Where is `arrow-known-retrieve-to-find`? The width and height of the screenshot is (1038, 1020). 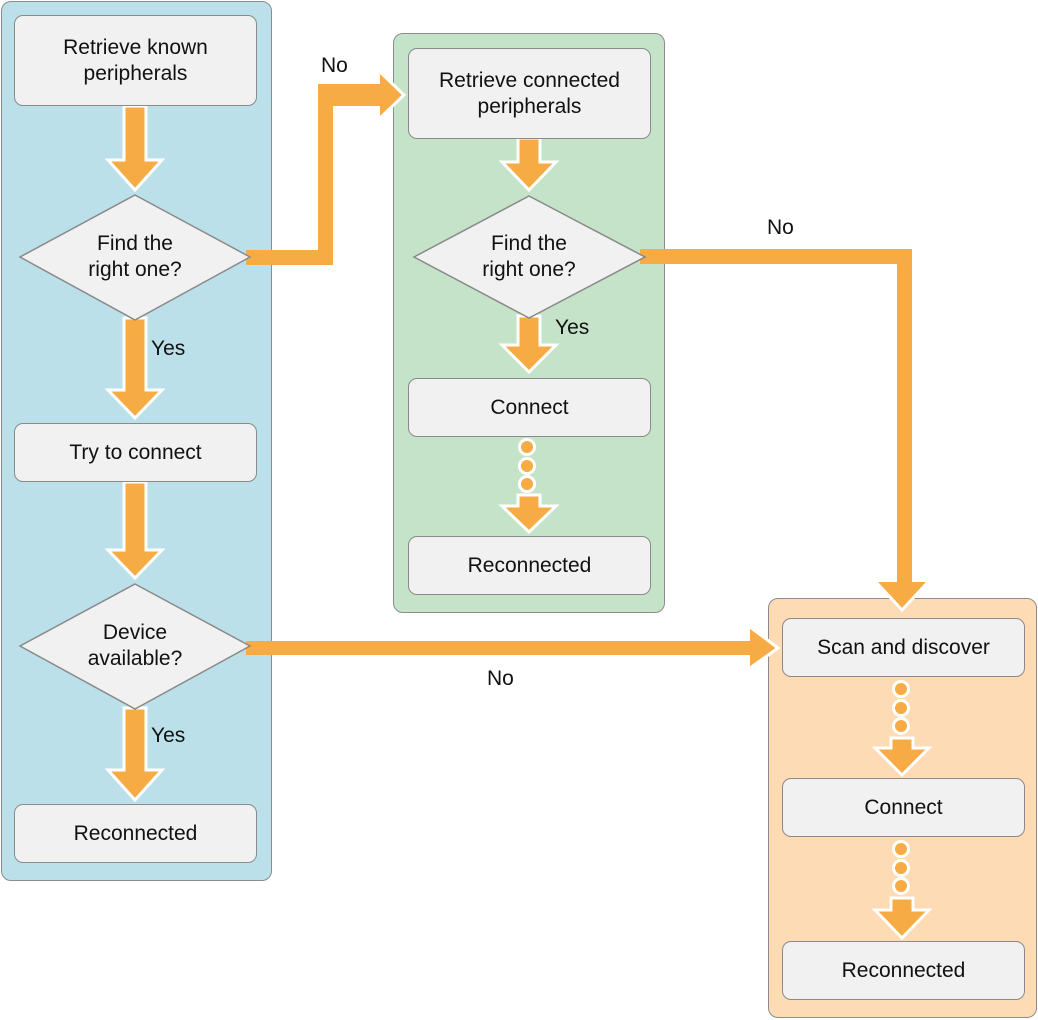 arrow-known-retrieve-to-find is located at coordinates (135, 148).